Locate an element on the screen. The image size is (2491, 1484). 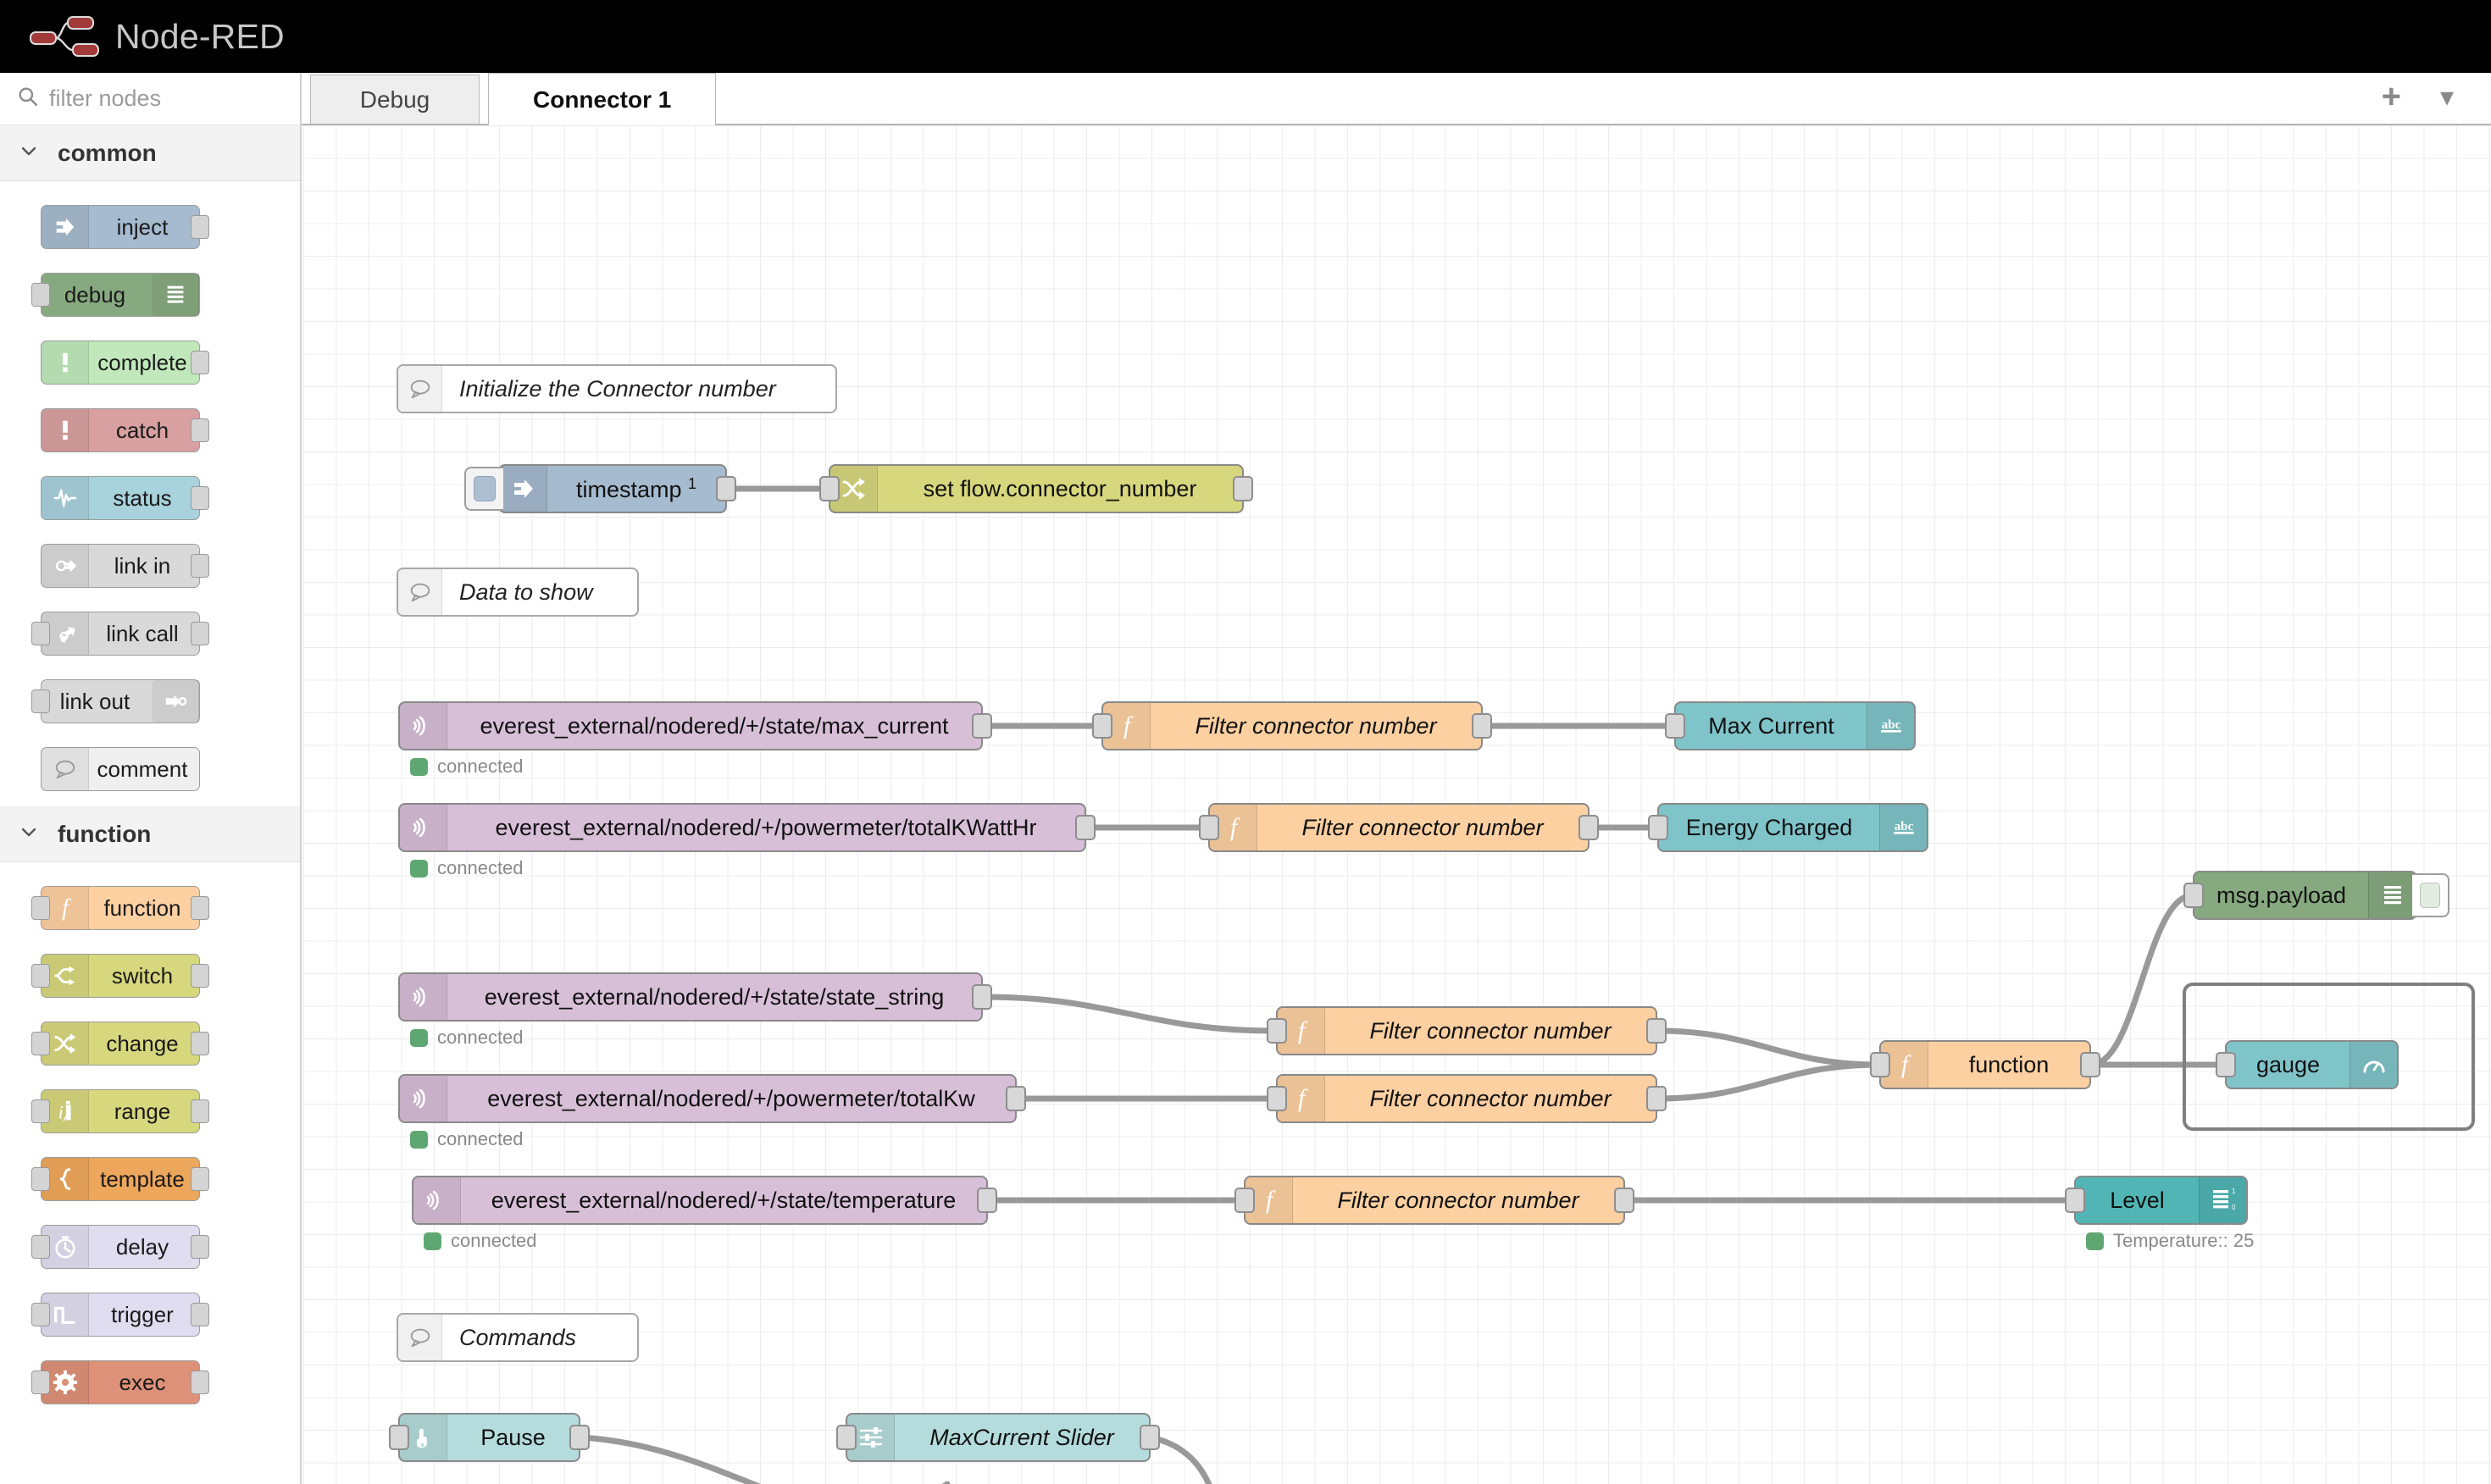
inject-trigger-button is located at coordinates (484, 489).